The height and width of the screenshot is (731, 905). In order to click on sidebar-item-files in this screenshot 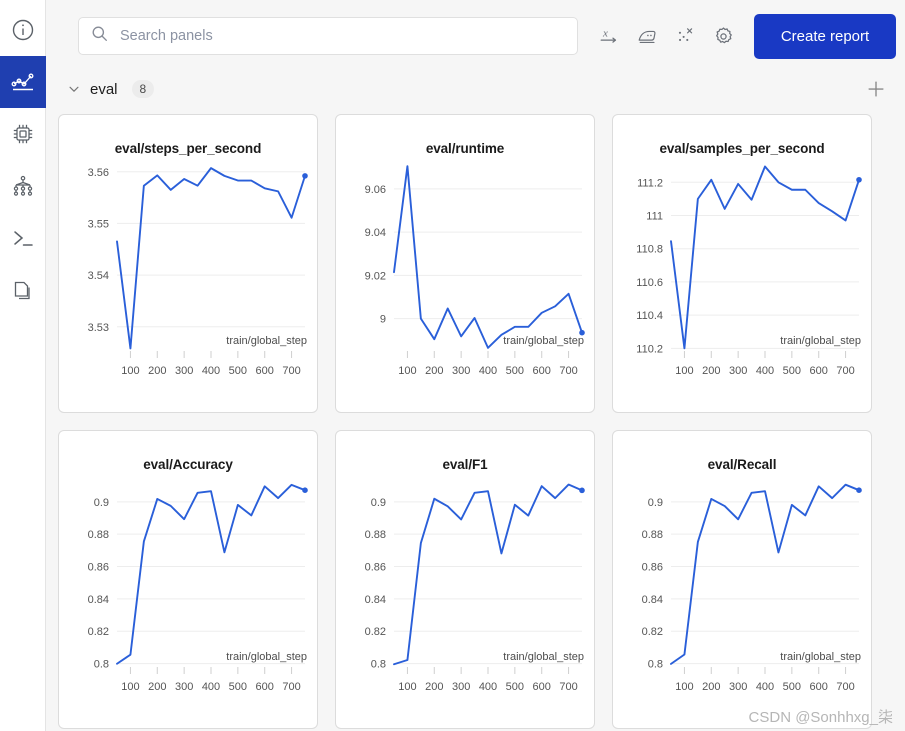, I will do `click(23, 290)`.